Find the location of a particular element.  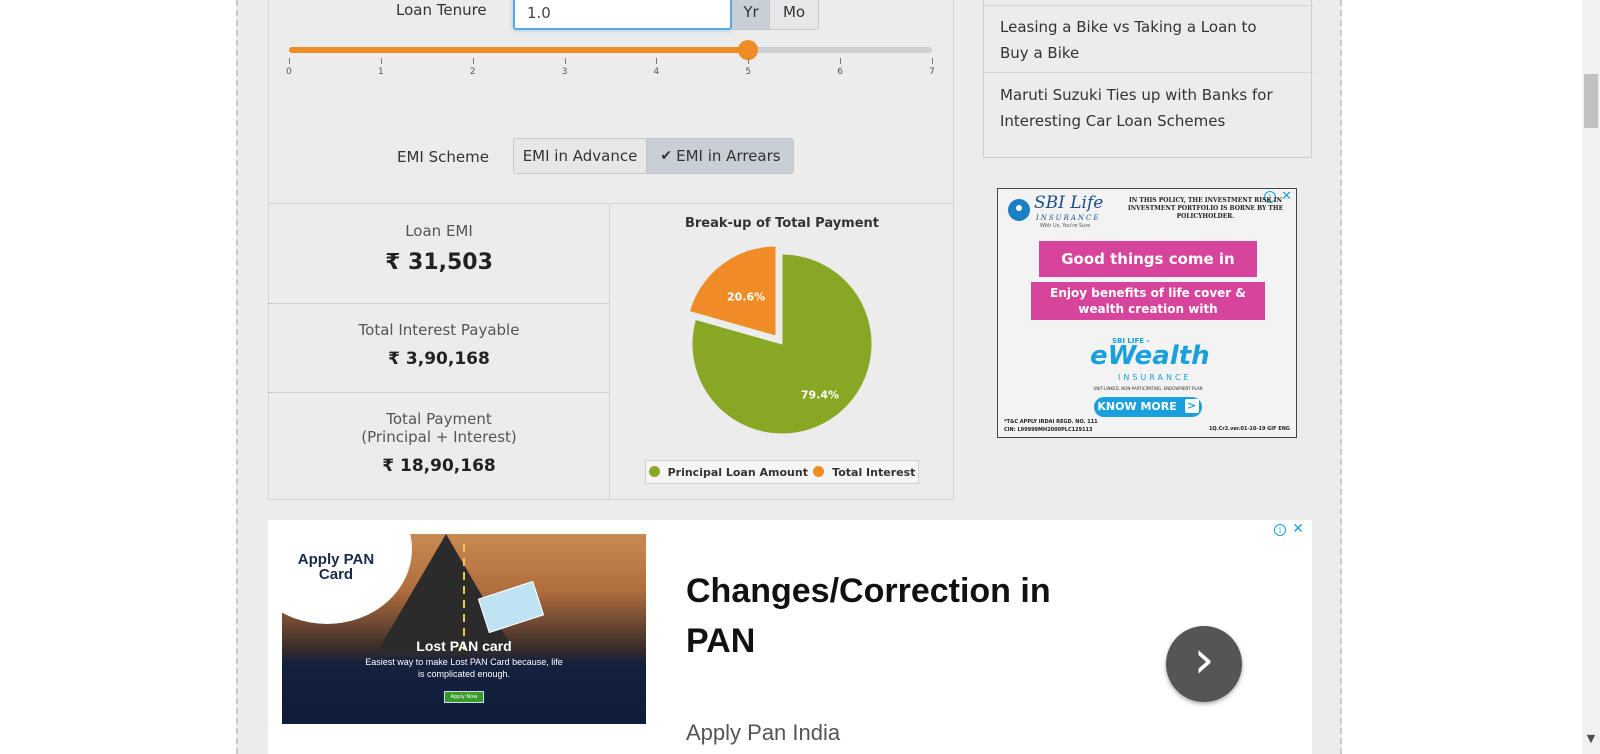

slider-tick-label: 2 is located at coordinates (472, 72).